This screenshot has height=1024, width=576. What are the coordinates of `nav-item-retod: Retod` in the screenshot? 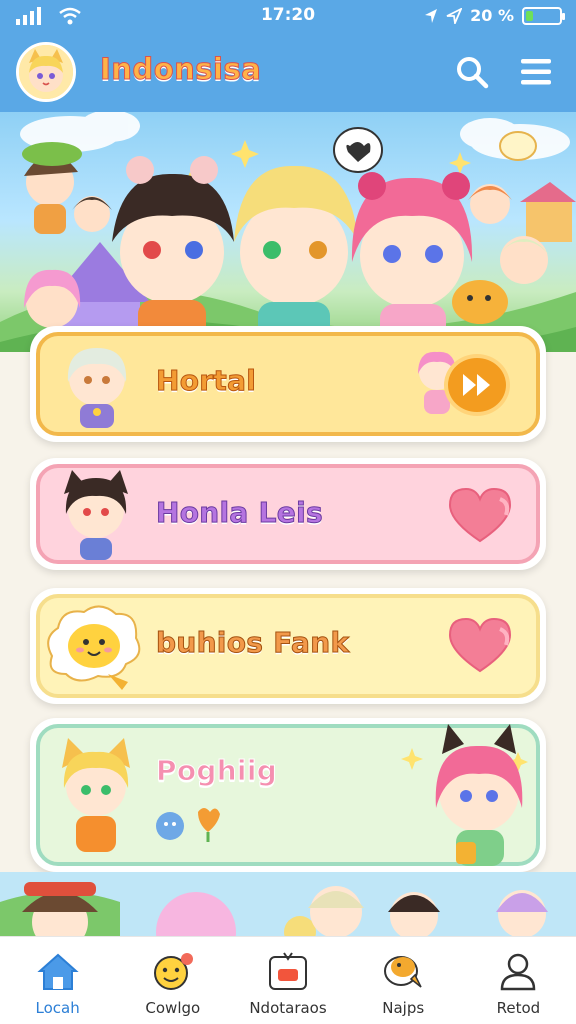 It's located at (518, 980).